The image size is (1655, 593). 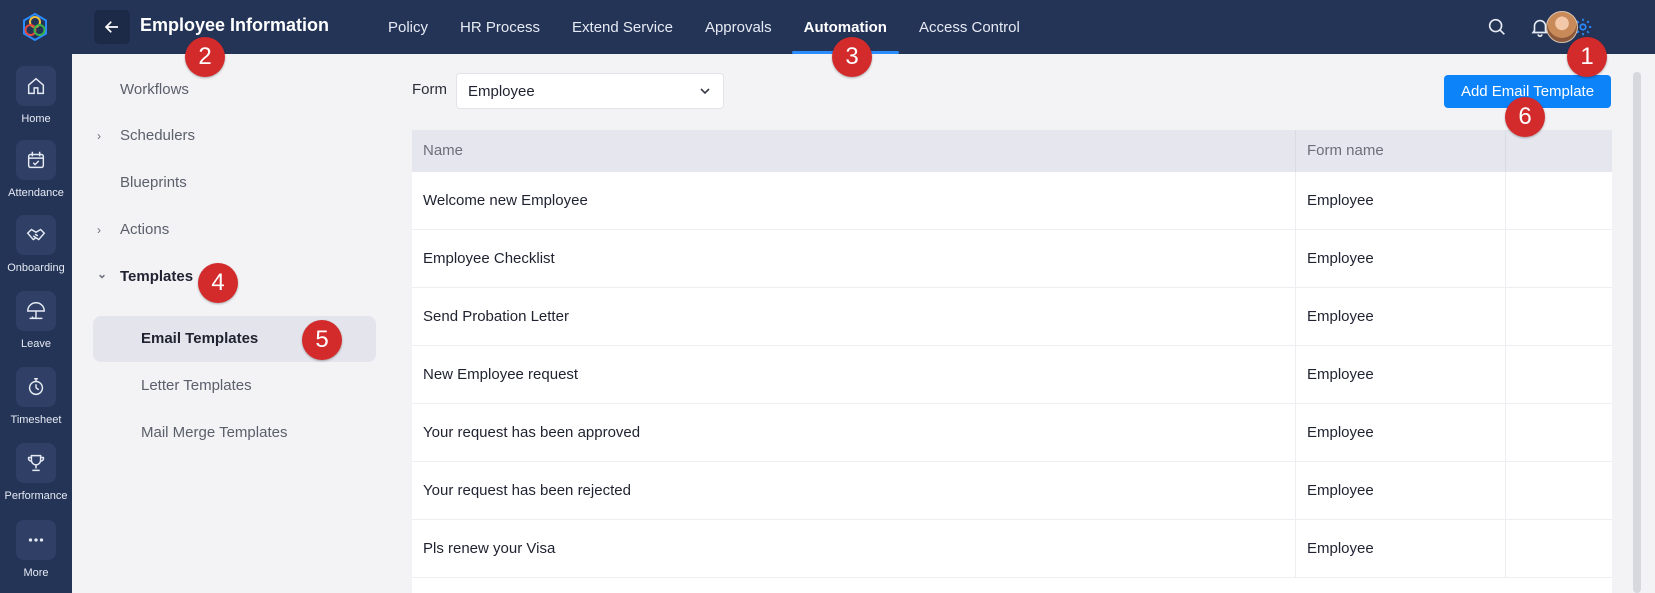 What do you see at coordinates (1562, 27) in the screenshot?
I see `avatar` at bounding box center [1562, 27].